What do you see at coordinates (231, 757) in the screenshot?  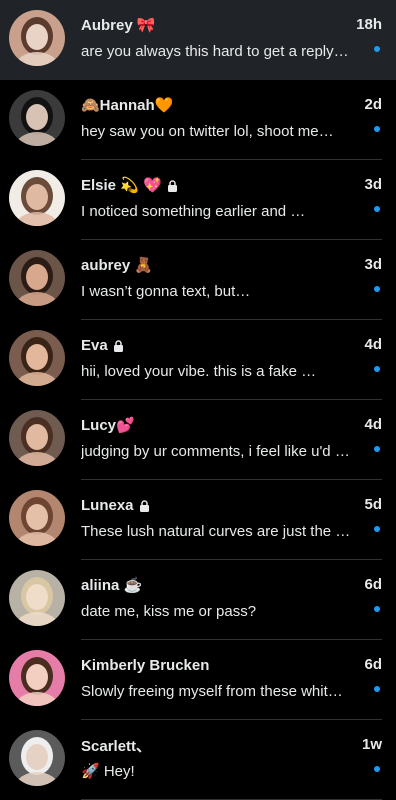 I see `conversation-content: Scarlett、 1w 🚀 Hey!` at bounding box center [231, 757].